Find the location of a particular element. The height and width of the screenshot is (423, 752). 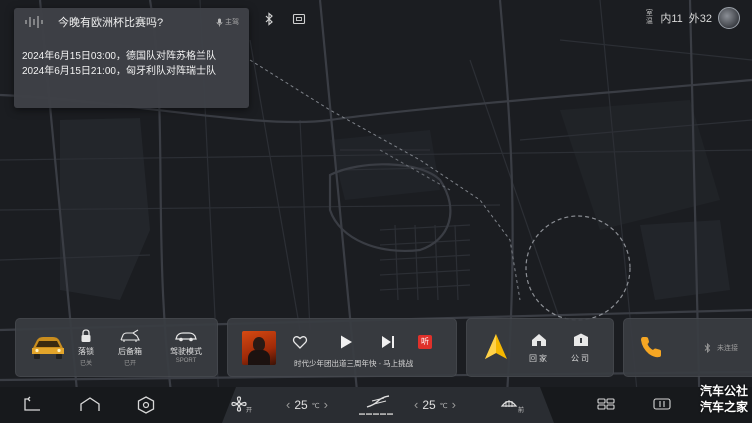

left-temperature-value: 25 is located at coordinates (301, 404).